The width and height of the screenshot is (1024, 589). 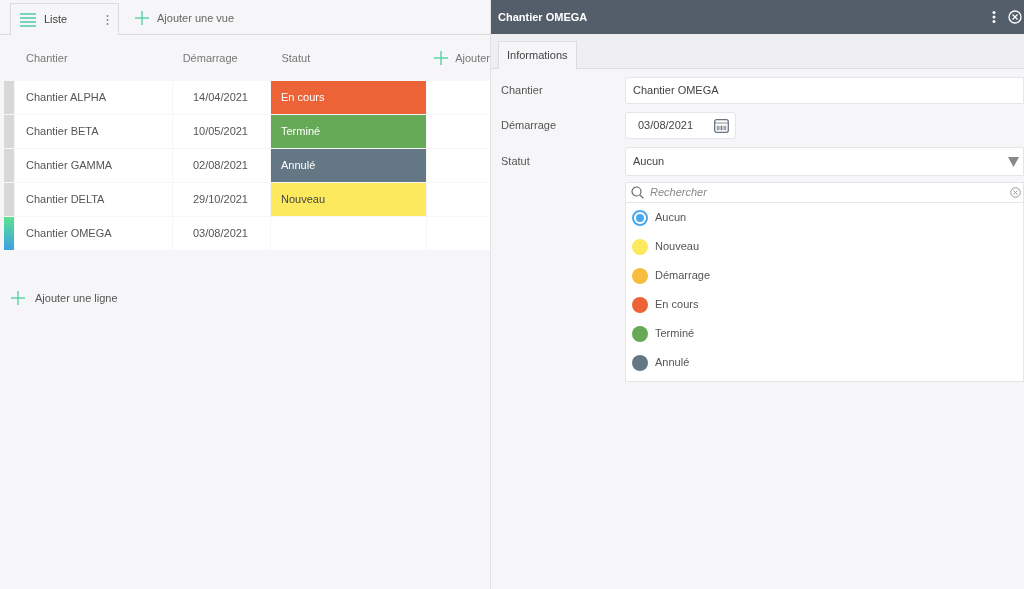 What do you see at coordinates (824, 333) in the screenshot?
I see `status-option: Terminé` at bounding box center [824, 333].